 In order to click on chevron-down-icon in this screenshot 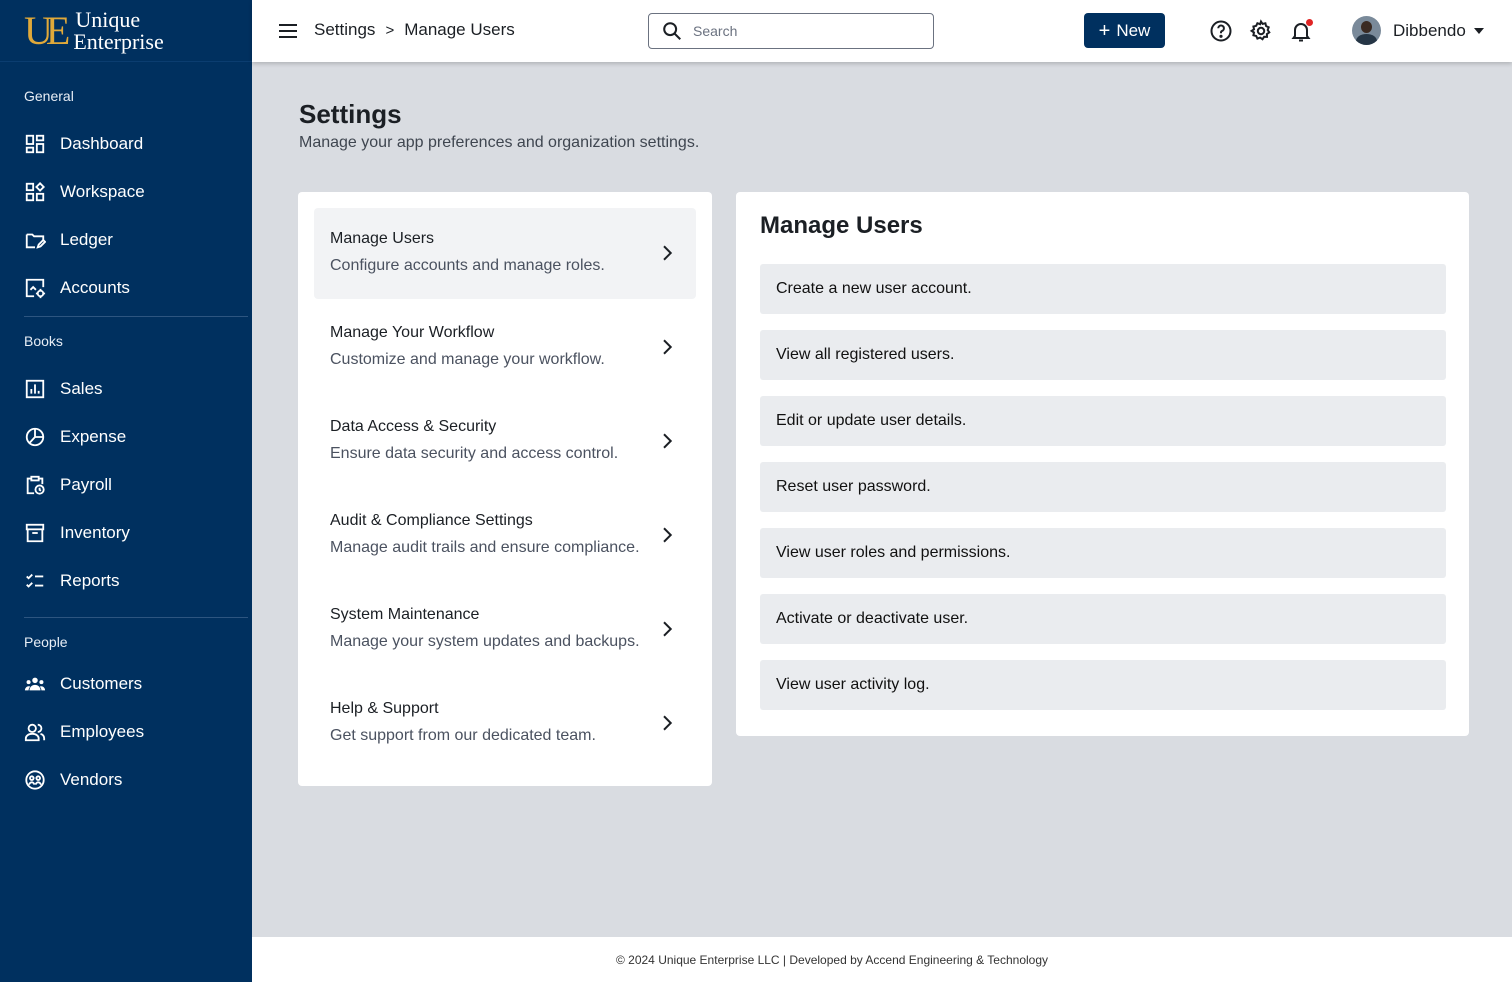, I will do `click(1478, 30)`.